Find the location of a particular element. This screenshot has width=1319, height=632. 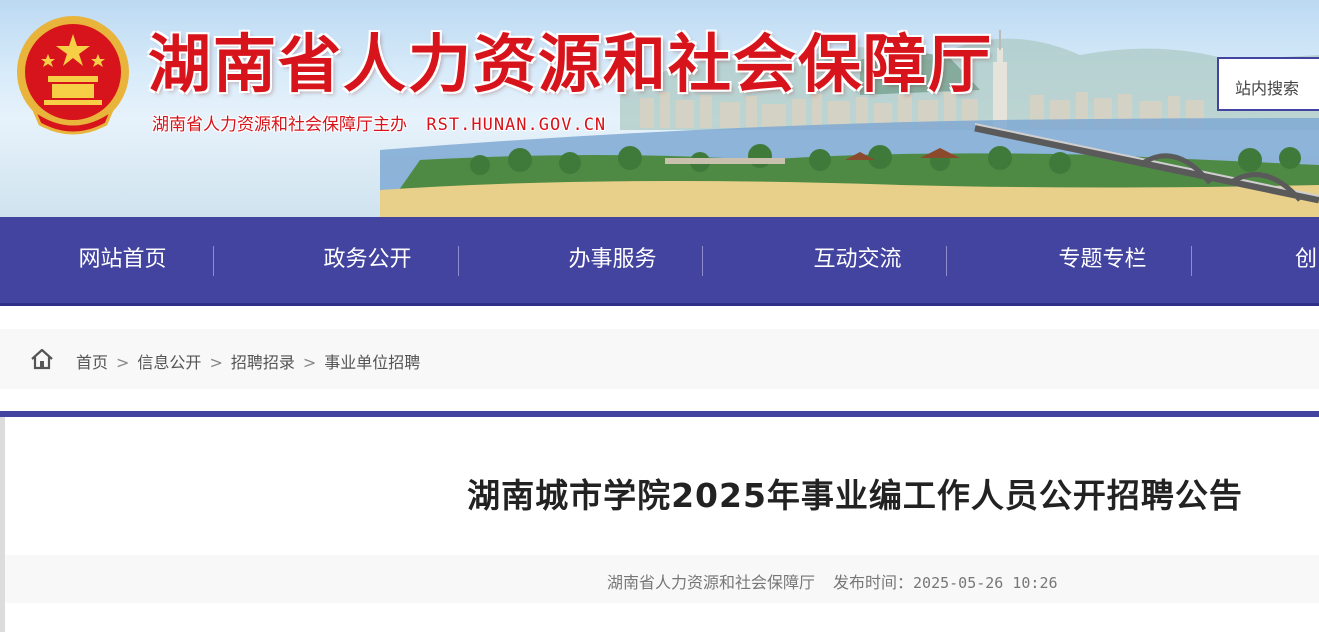

nav-item-topics: 专题专栏 is located at coordinates (1102, 260).